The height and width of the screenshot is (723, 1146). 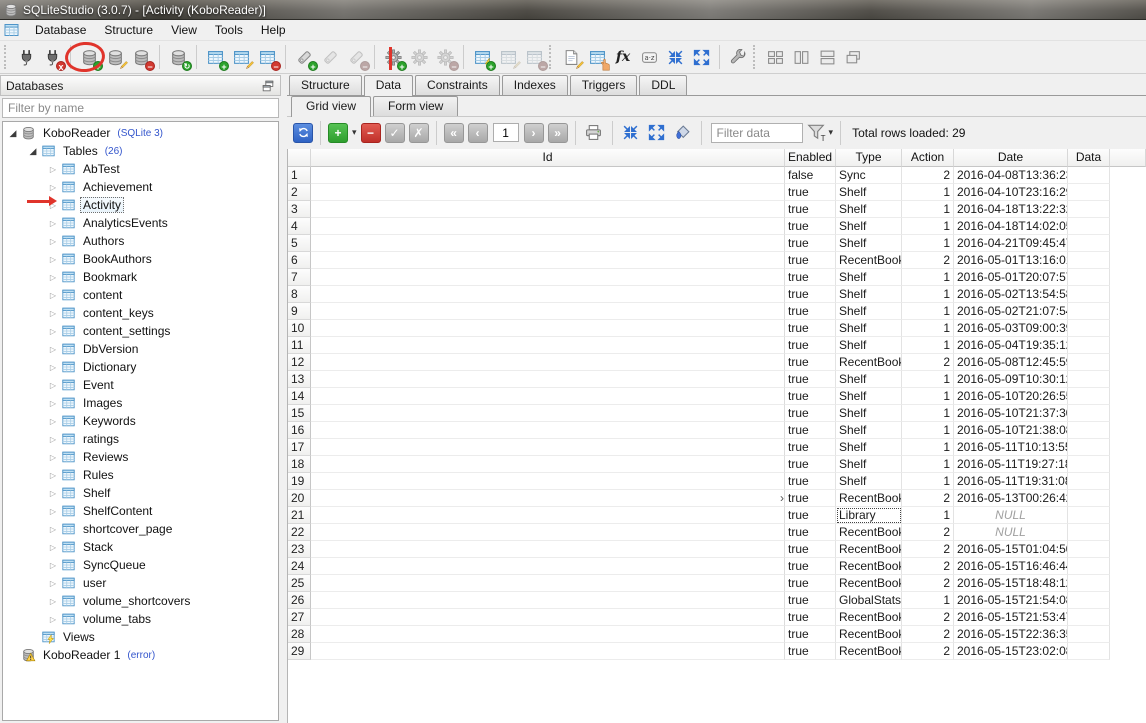 What do you see at coordinates (477, 132) in the screenshot?
I see `previous-page-button: ‹` at bounding box center [477, 132].